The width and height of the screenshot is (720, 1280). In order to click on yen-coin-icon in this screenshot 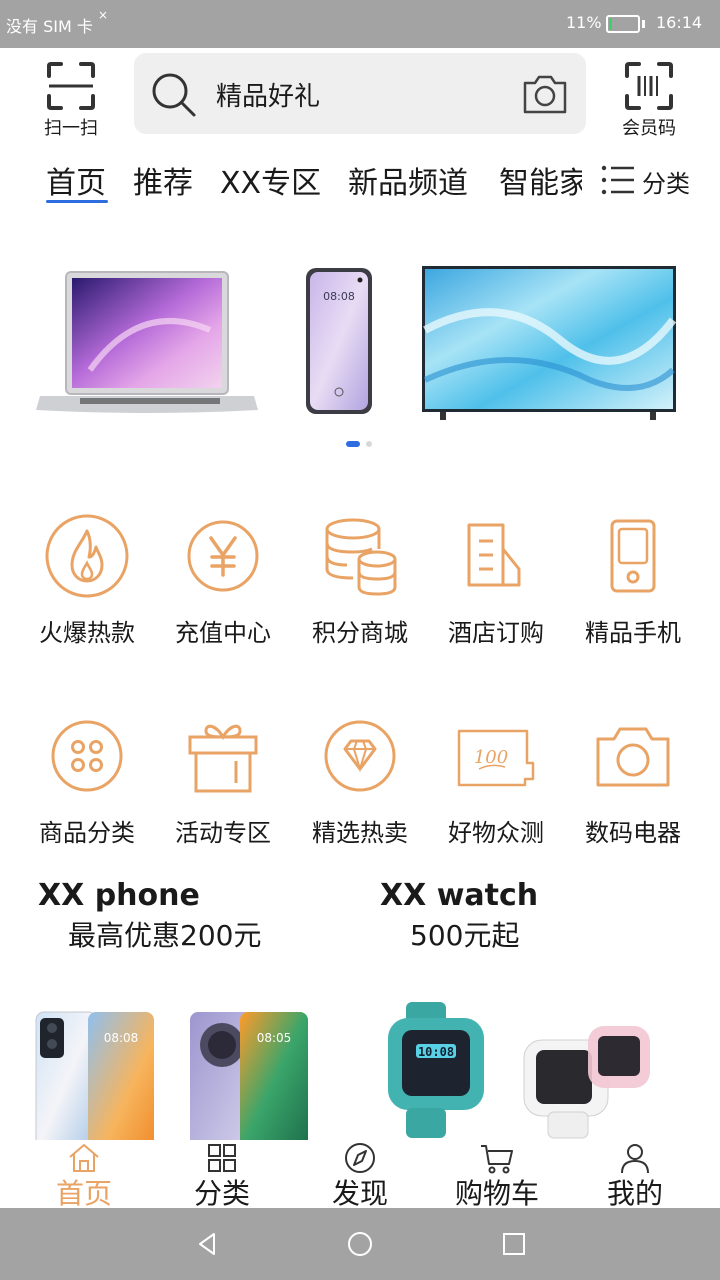, I will do `click(223, 556)`.